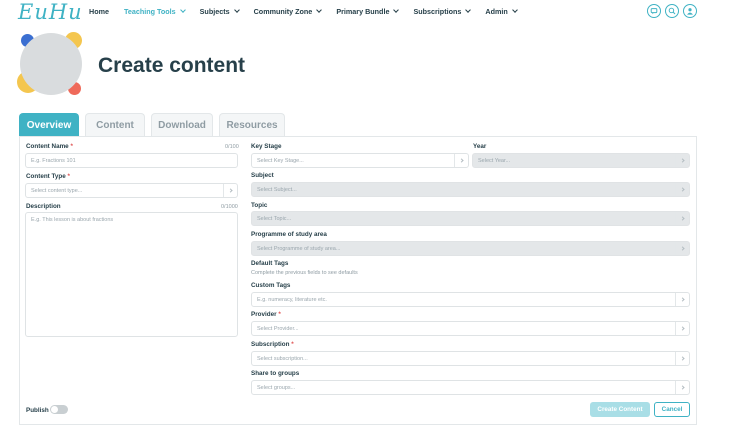 The width and height of the screenshot is (734, 434). I want to click on search-icon, so click(672, 11).